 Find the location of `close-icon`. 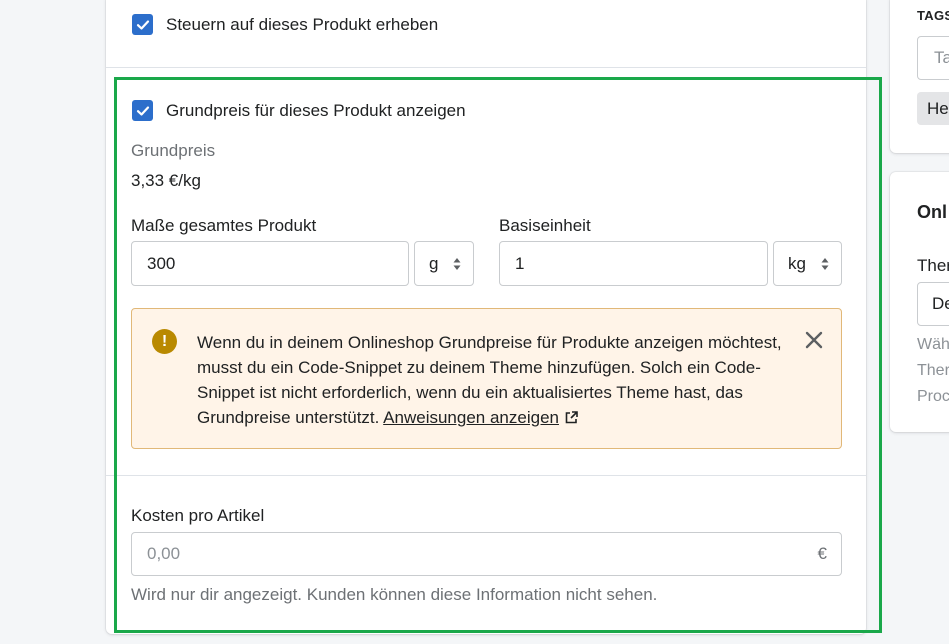

close-icon is located at coordinates (814, 340).